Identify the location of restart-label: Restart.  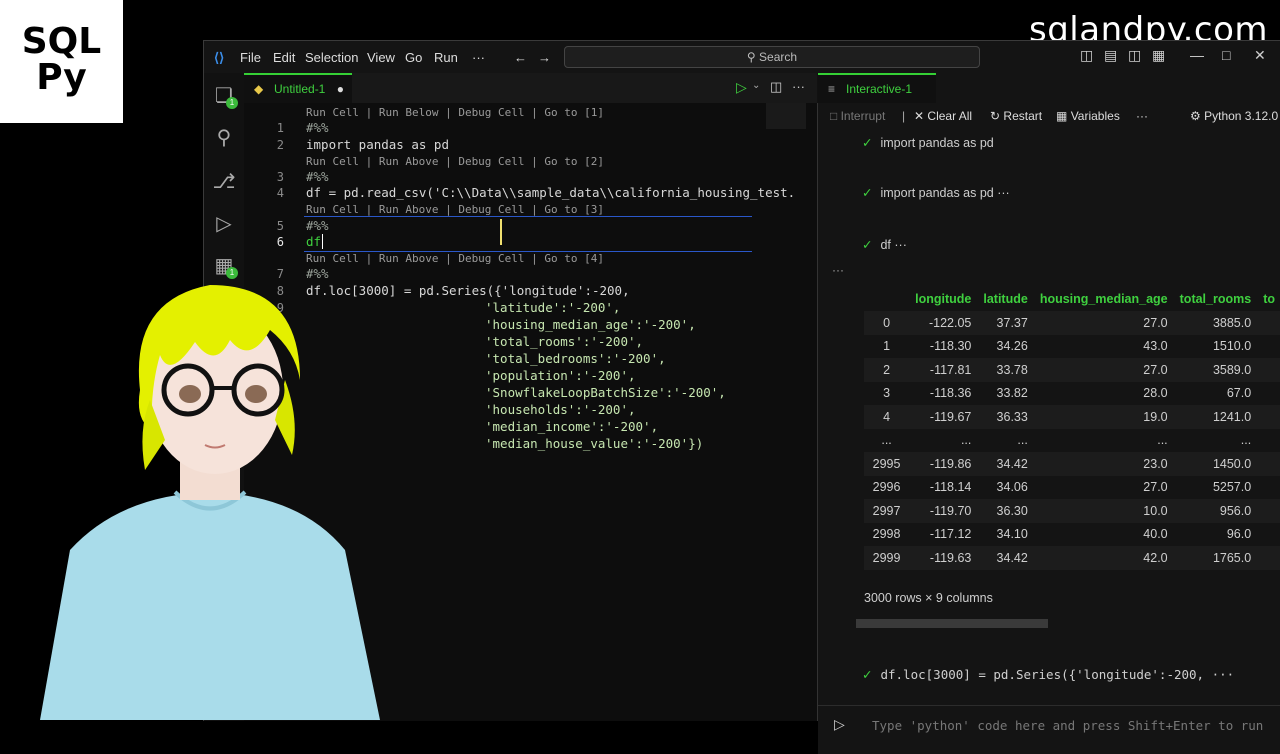
(1023, 116).